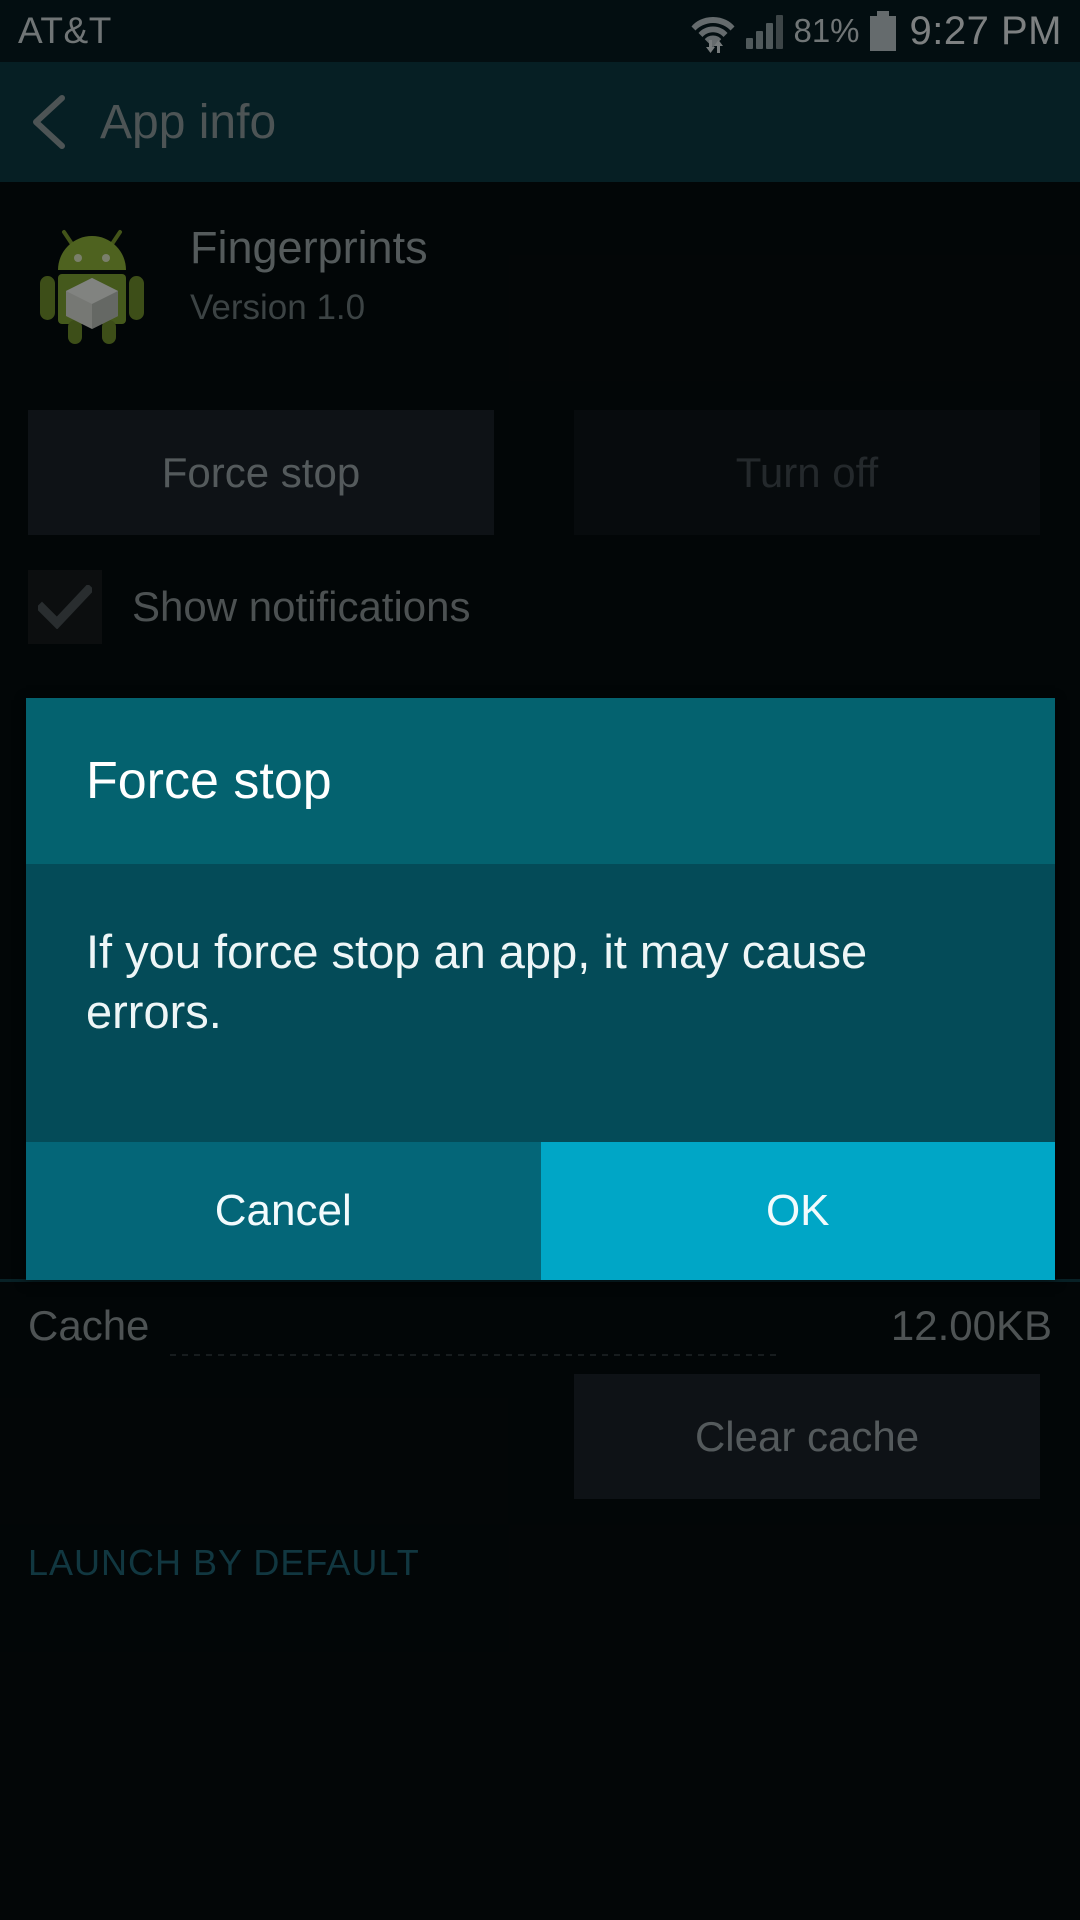 This screenshot has height=1920, width=1080. Describe the element at coordinates (209, 781) in the screenshot. I see `dialog-title: Force stop` at that location.